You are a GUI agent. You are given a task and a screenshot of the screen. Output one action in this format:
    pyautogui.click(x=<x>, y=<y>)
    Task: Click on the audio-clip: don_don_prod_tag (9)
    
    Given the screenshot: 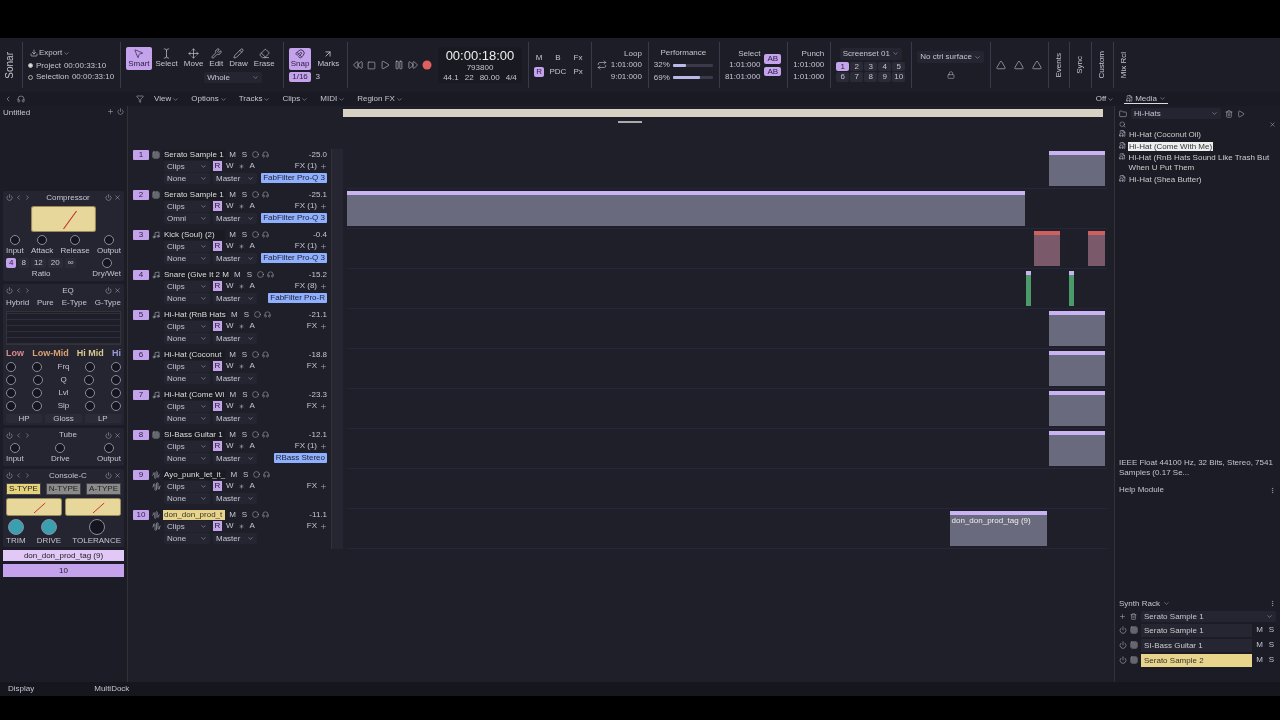 What is the action you would take?
    pyautogui.click(x=998, y=528)
    